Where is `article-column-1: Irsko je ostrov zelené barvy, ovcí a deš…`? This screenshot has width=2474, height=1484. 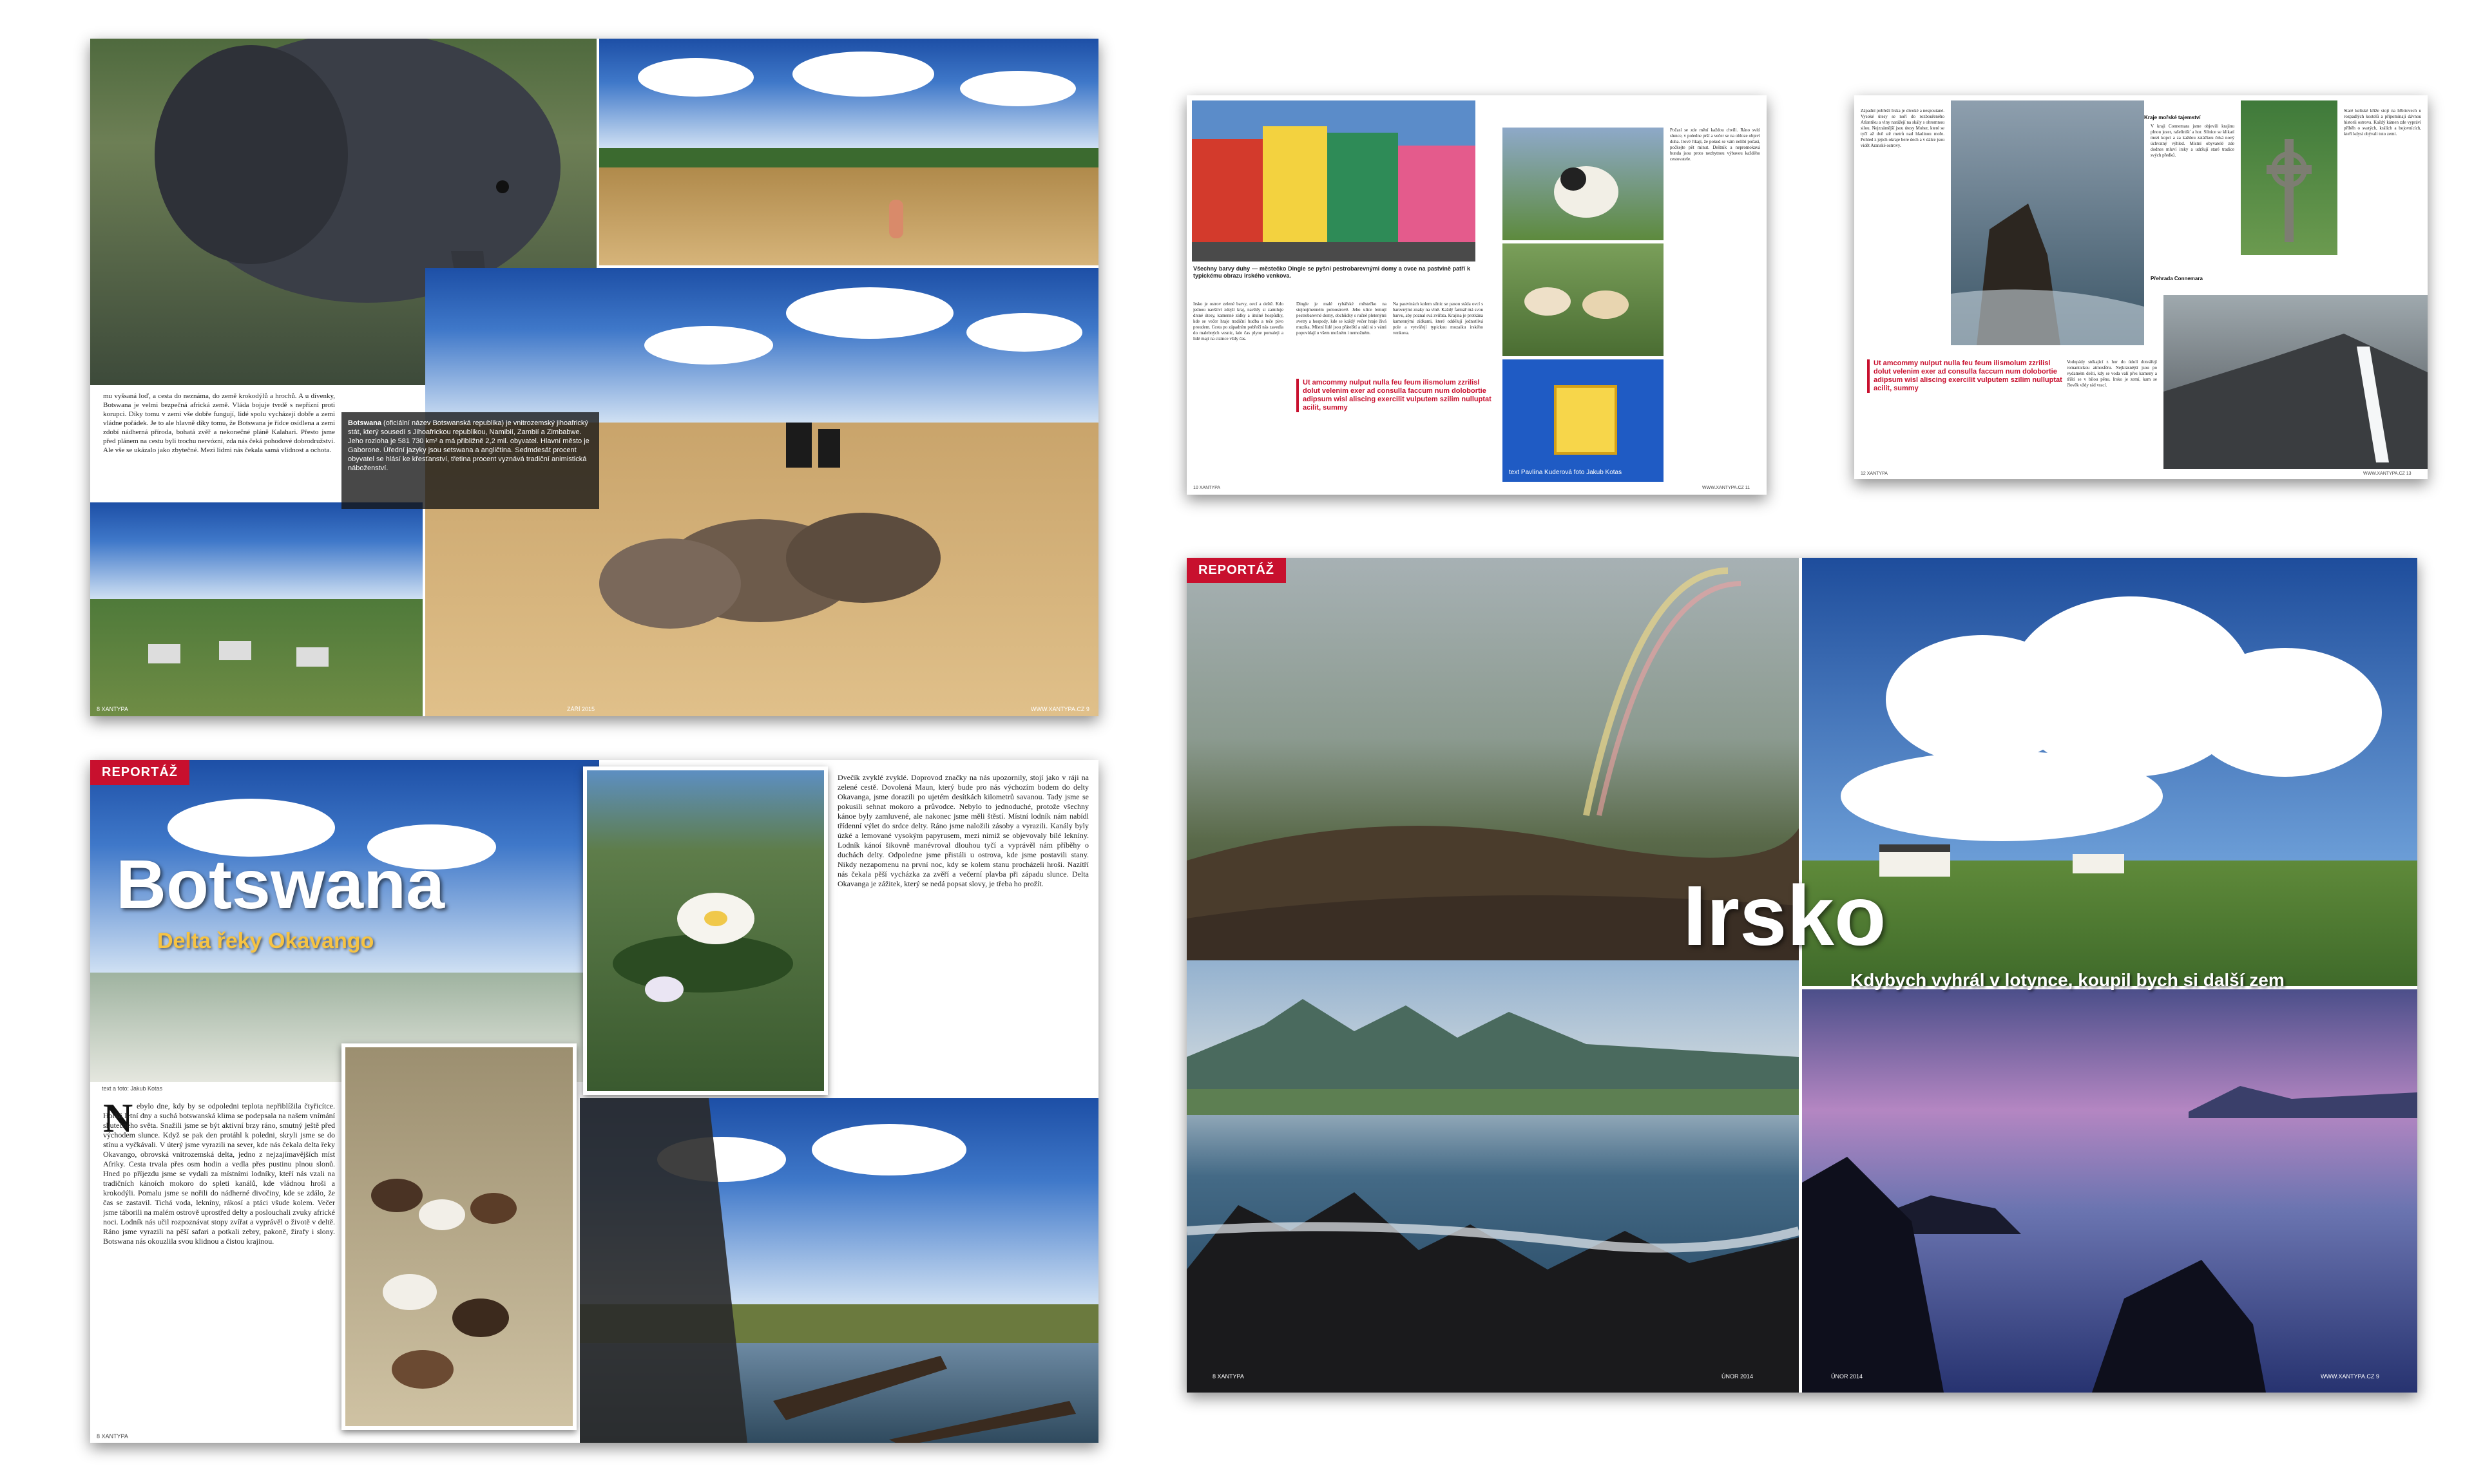
article-column-1: Irsko je ostrov zelené barvy, ovcí a deš… is located at coordinates (1238, 321).